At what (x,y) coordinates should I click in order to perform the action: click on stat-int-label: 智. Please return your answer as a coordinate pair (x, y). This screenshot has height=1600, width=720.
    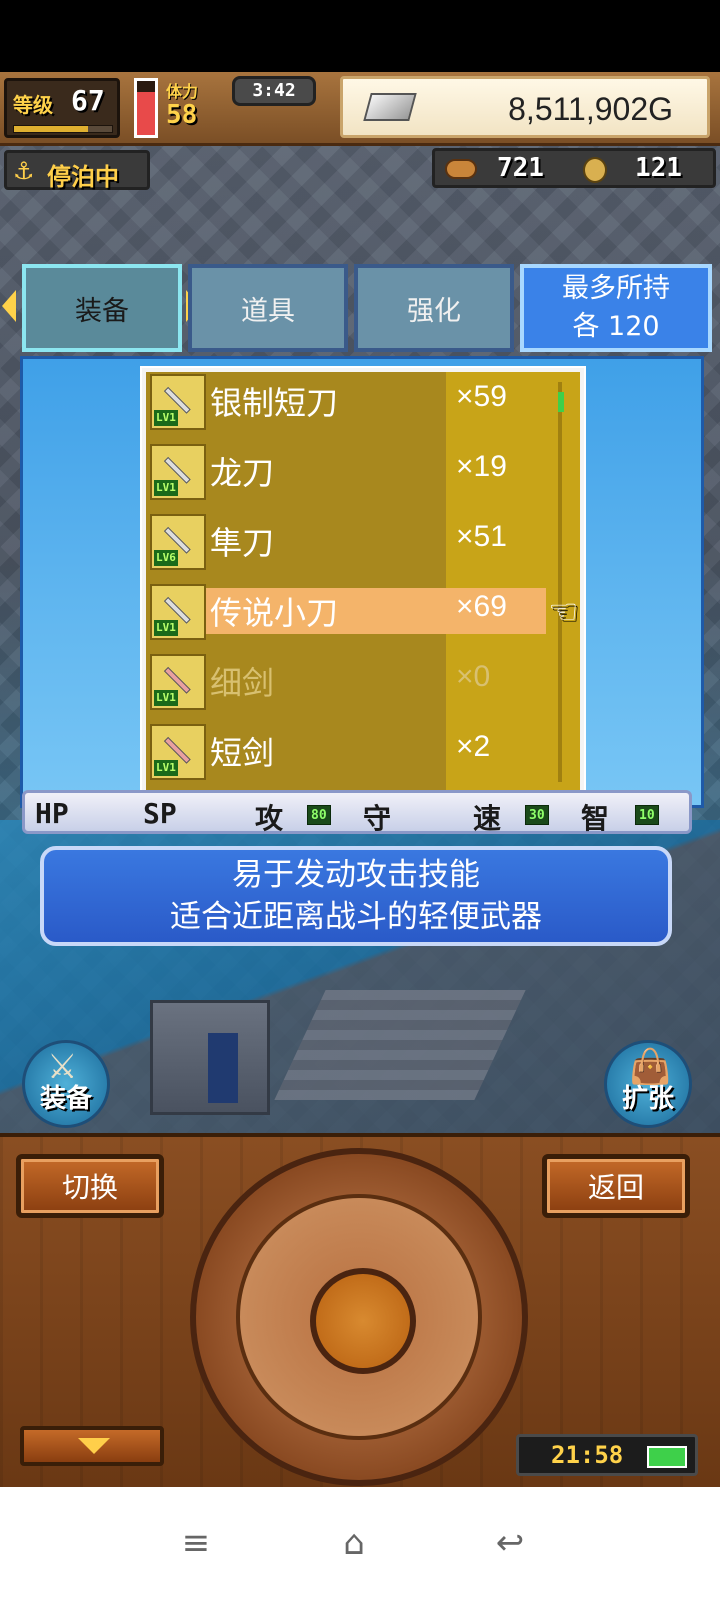
    Looking at the image, I should click on (595, 818).